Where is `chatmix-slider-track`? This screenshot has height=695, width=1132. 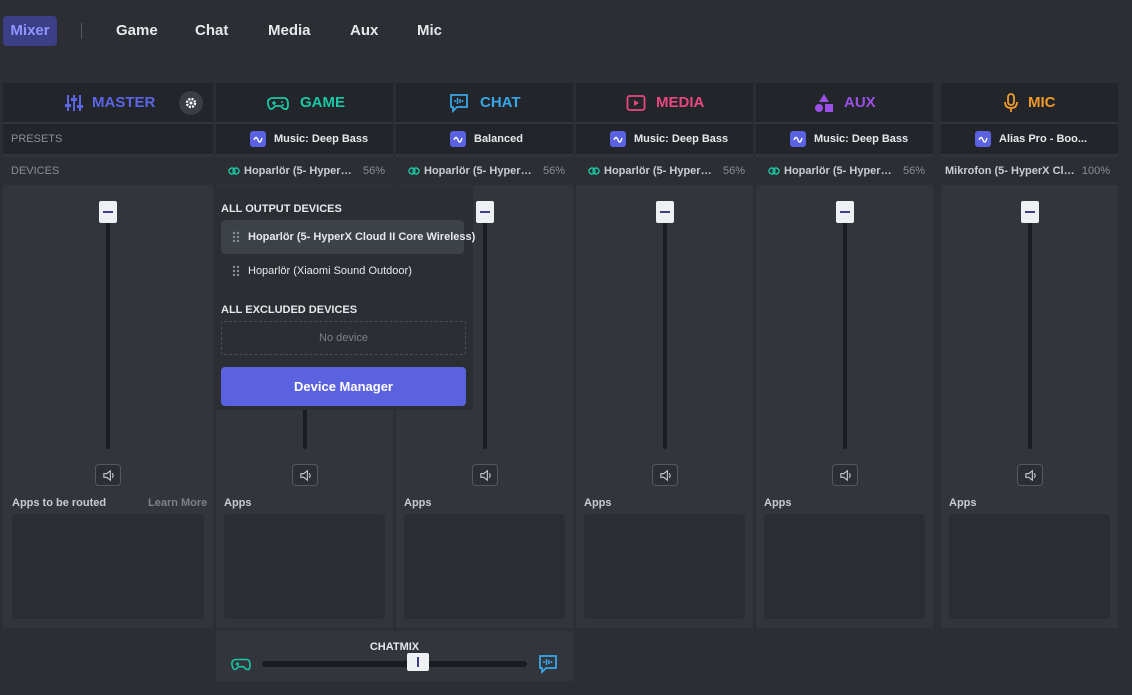
chatmix-slider-track is located at coordinates (394, 664).